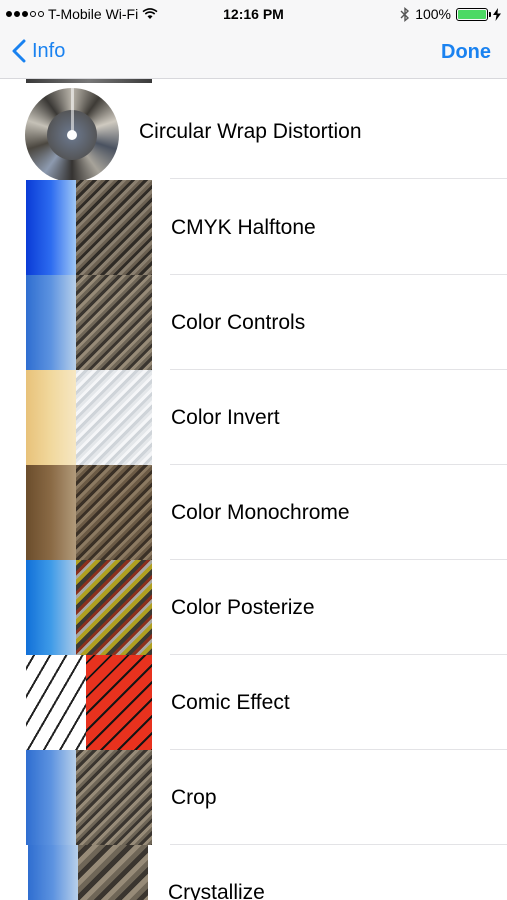 The image size is (507, 900). What do you see at coordinates (49, 50) in the screenshot?
I see `back-button-label: Info` at bounding box center [49, 50].